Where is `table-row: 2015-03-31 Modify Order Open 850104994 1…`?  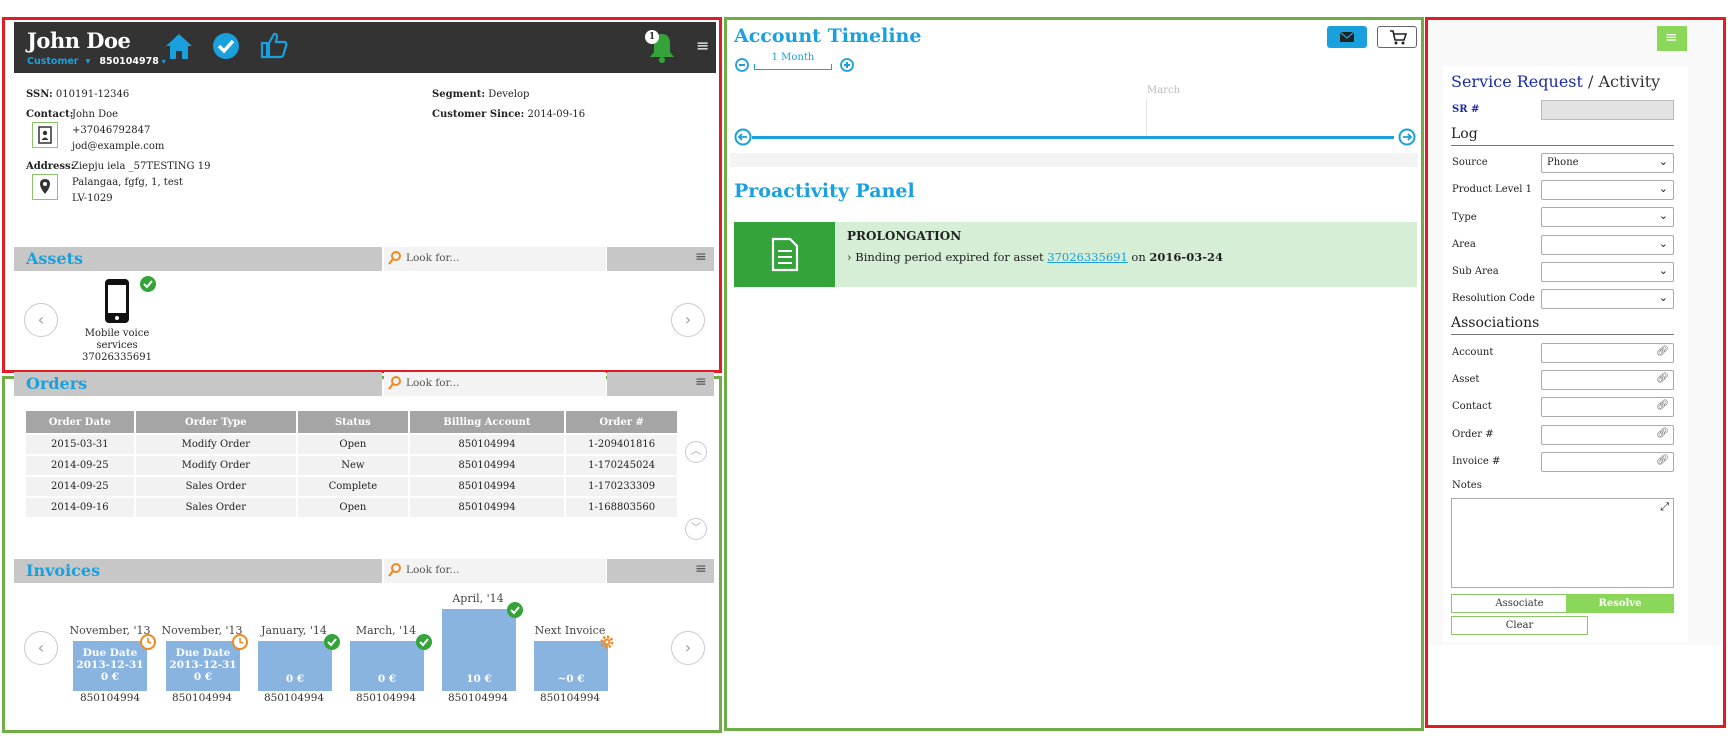 table-row: 2015-03-31 Modify Order Open 850104994 1… is located at coordinates (351, 444).